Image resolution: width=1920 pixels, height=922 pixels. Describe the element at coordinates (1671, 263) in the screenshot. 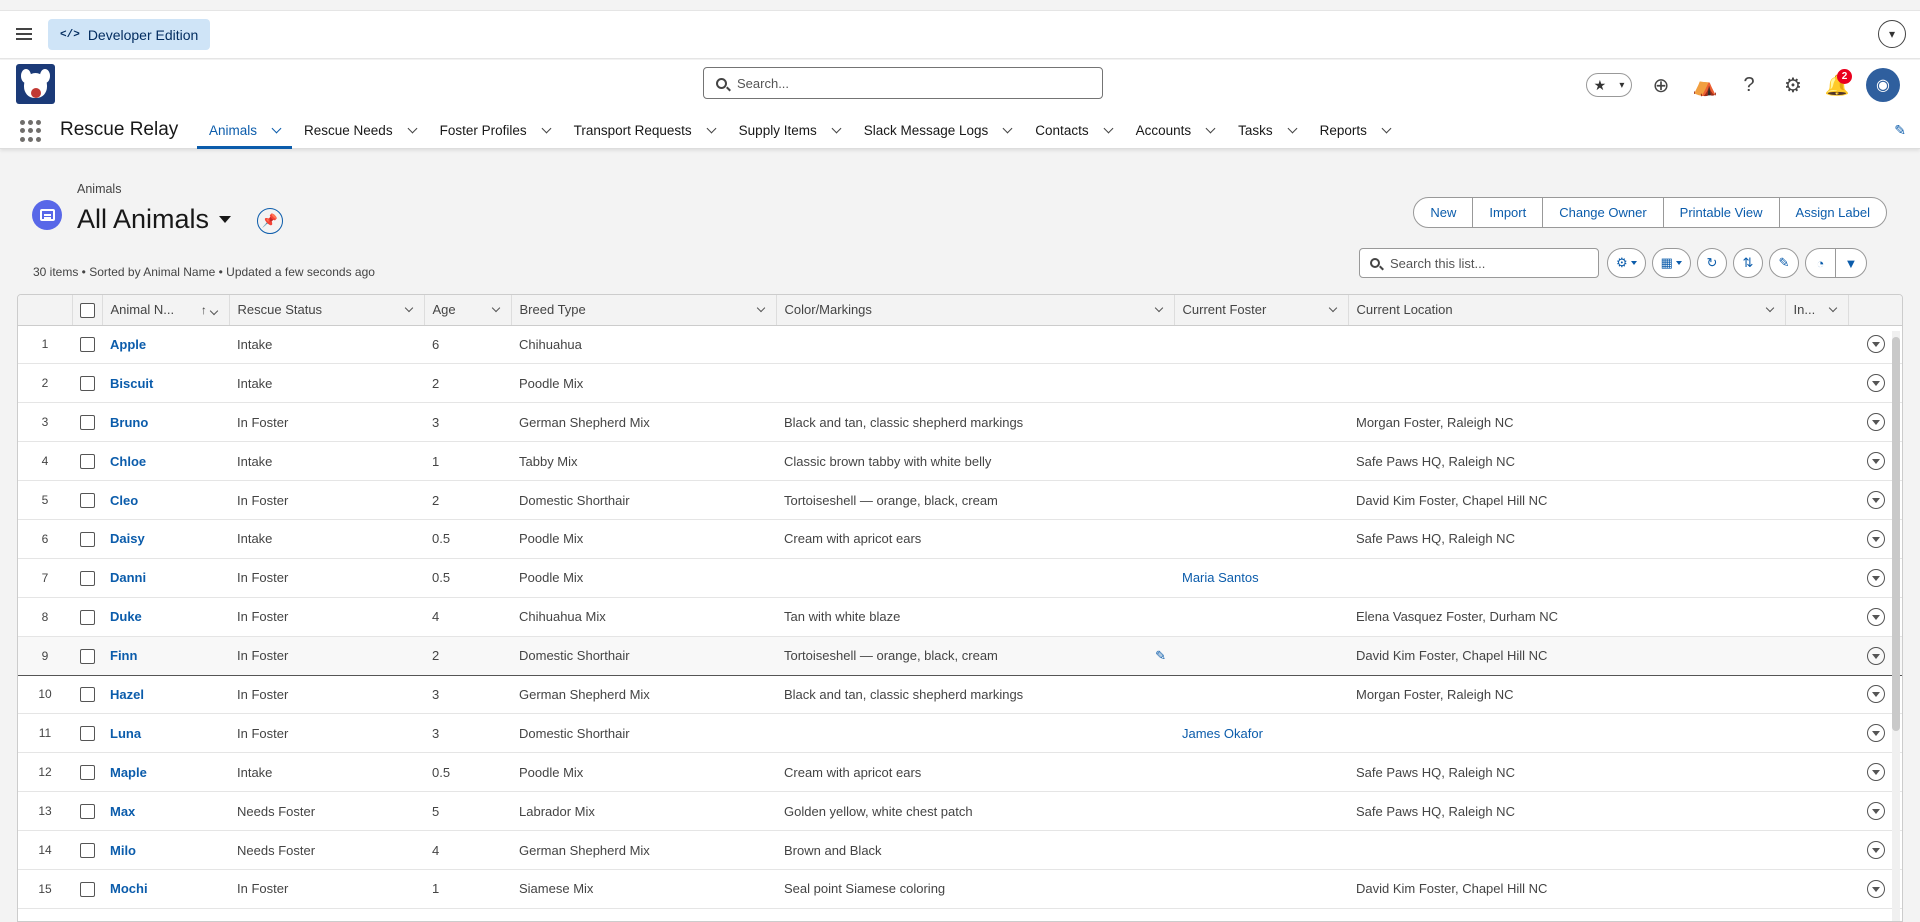

I see `display-as-button: ▦` at that location.